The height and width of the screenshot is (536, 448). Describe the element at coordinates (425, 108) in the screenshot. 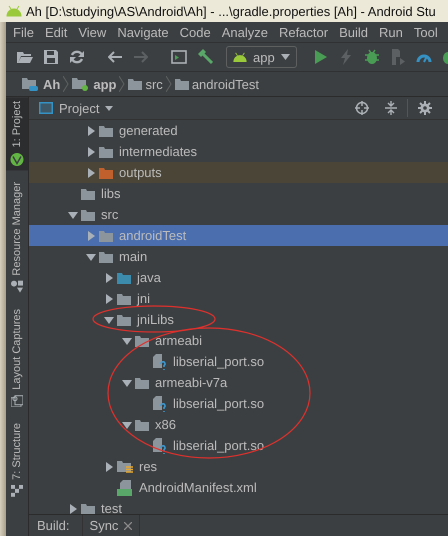

I see `settings-icon` at that location.